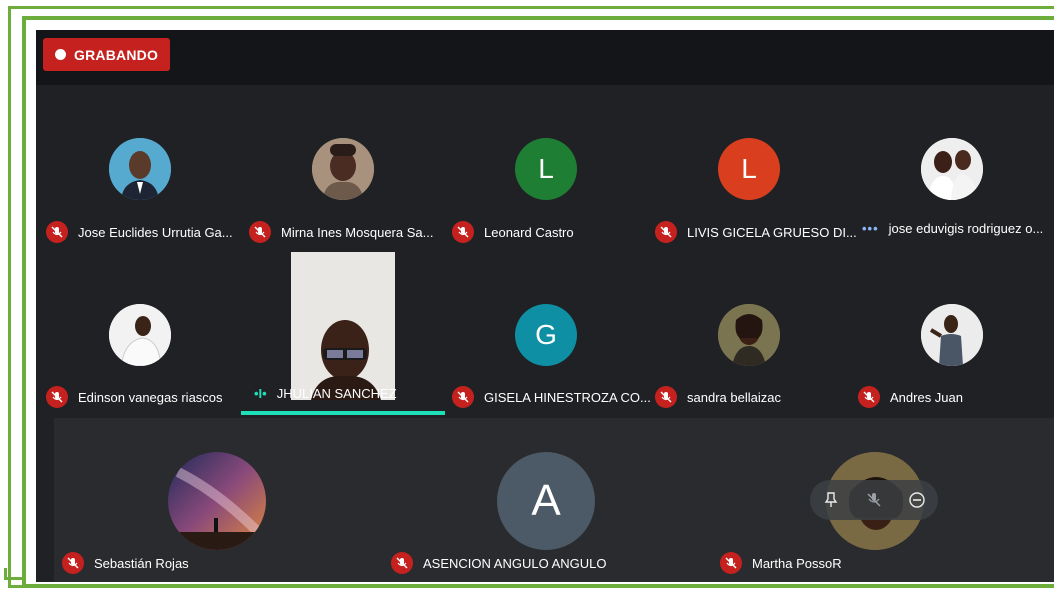 The width and height of the screenshot is (1054, 594). What do you see at coordinates (14, 574) in the screenshot?
I see `decorative-frame-corner` at bounding box center [14, 574].